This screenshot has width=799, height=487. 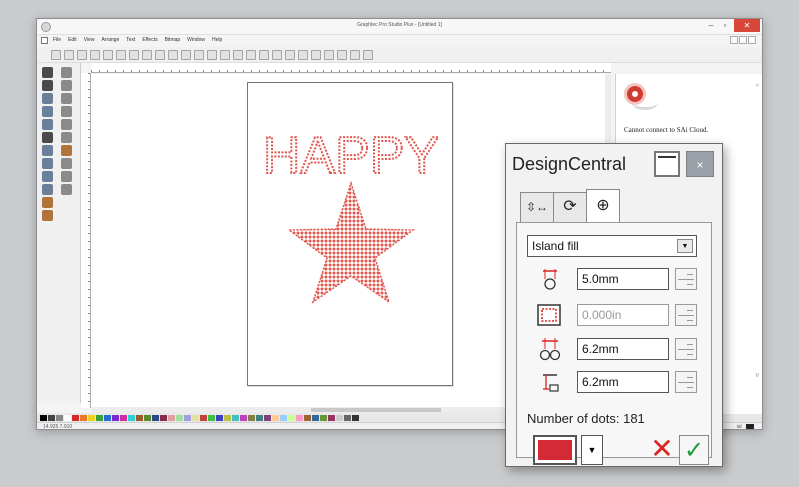 What do you see at coordinates (376, 410) in the screenshot?
I see `horizontal-scroll-thumb` at bounding box center [376, 410].